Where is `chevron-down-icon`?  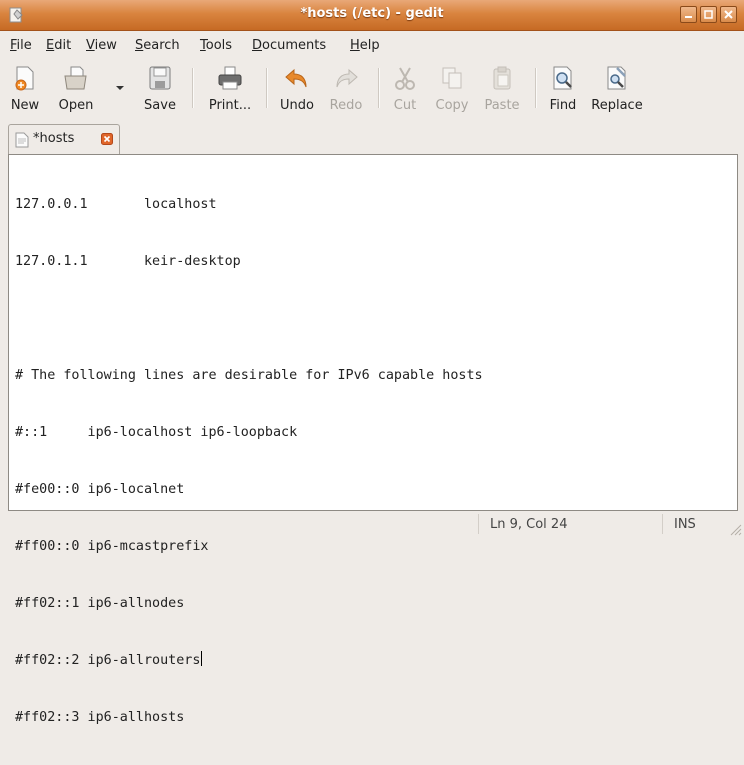 chevron-down-icon is located at coordinates (120, 88).